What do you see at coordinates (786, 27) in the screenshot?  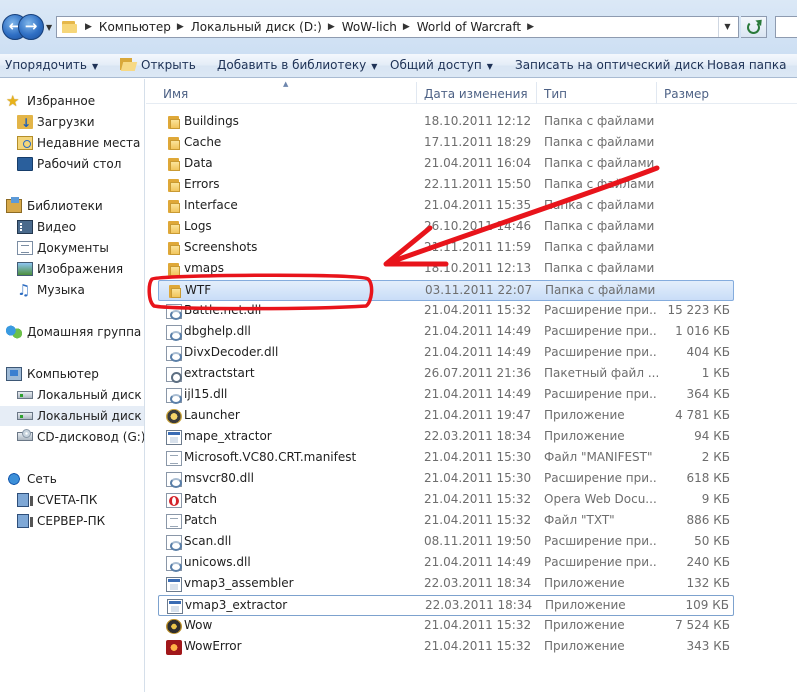 I see `search-input` at bounding box center [786, 27].